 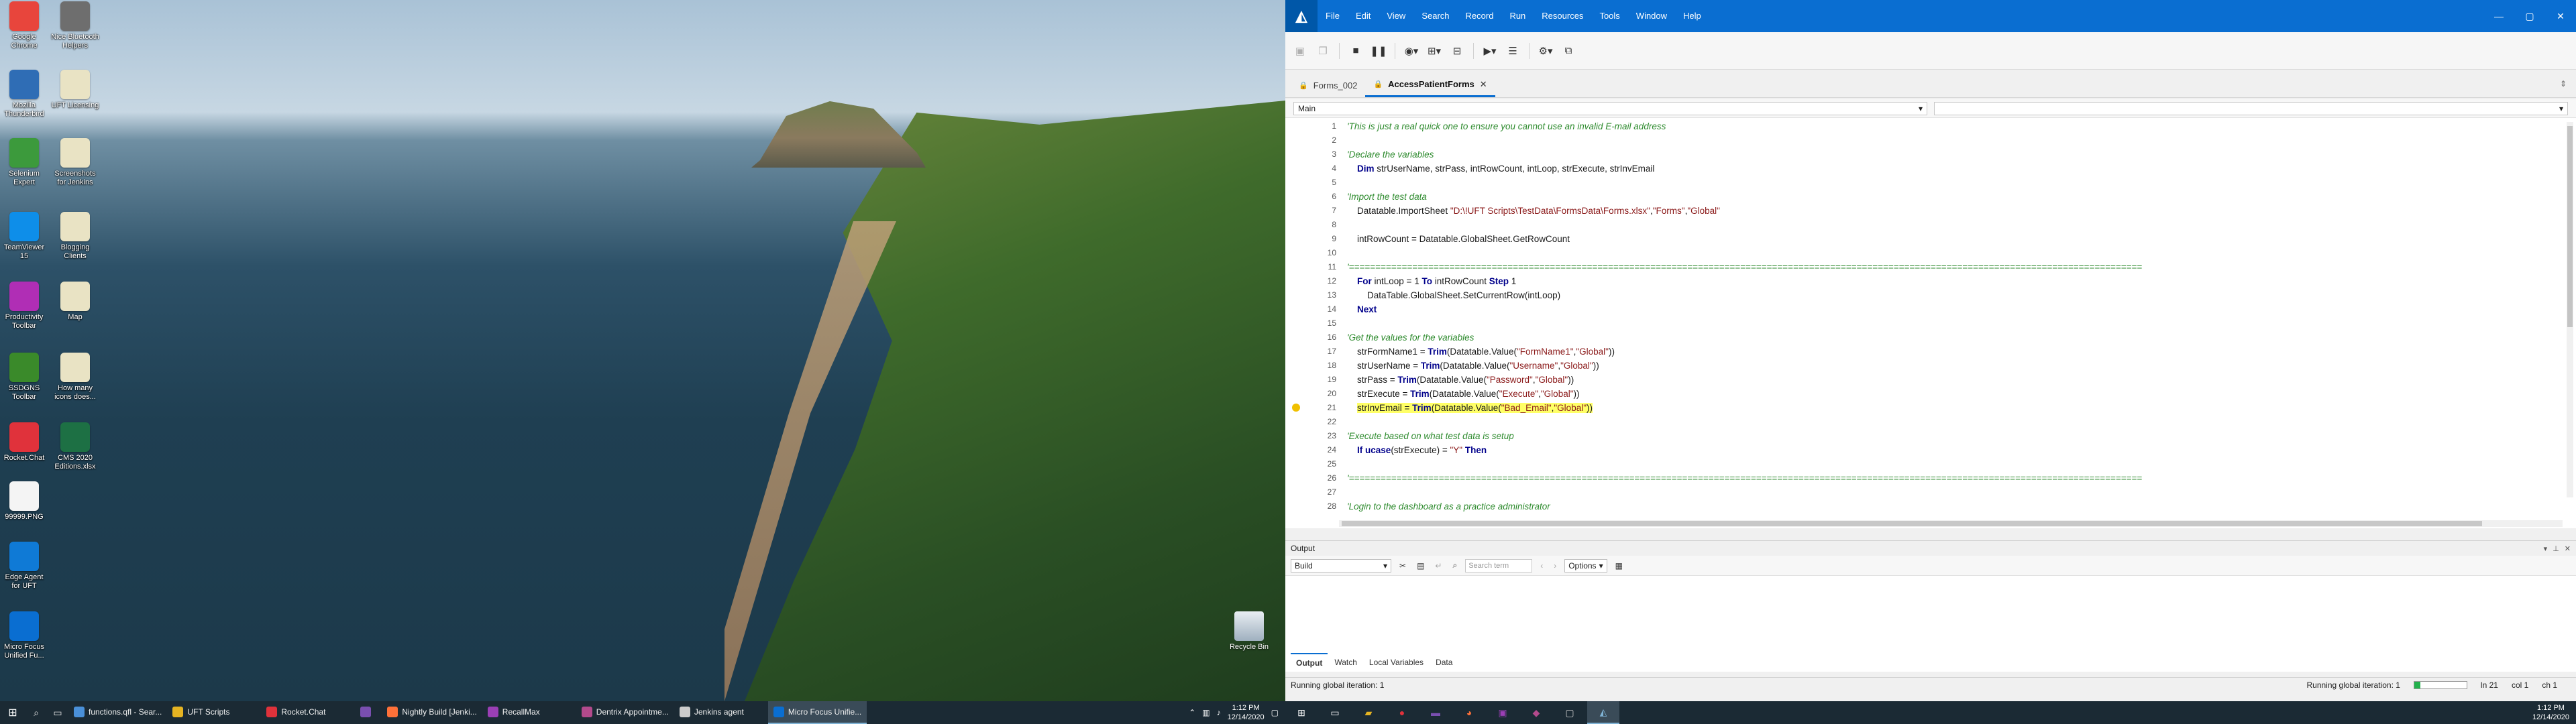 I want to click on folder-icon: ▰, so click(x=1368, y=712).